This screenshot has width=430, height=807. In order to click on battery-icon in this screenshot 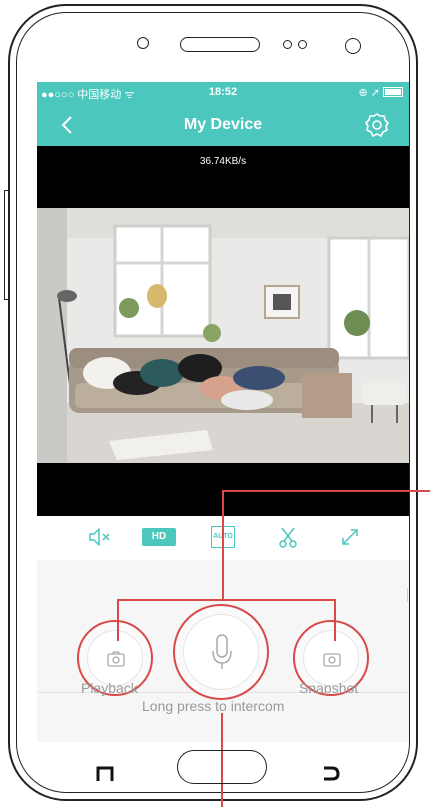, I will do `click(393, 92)`.